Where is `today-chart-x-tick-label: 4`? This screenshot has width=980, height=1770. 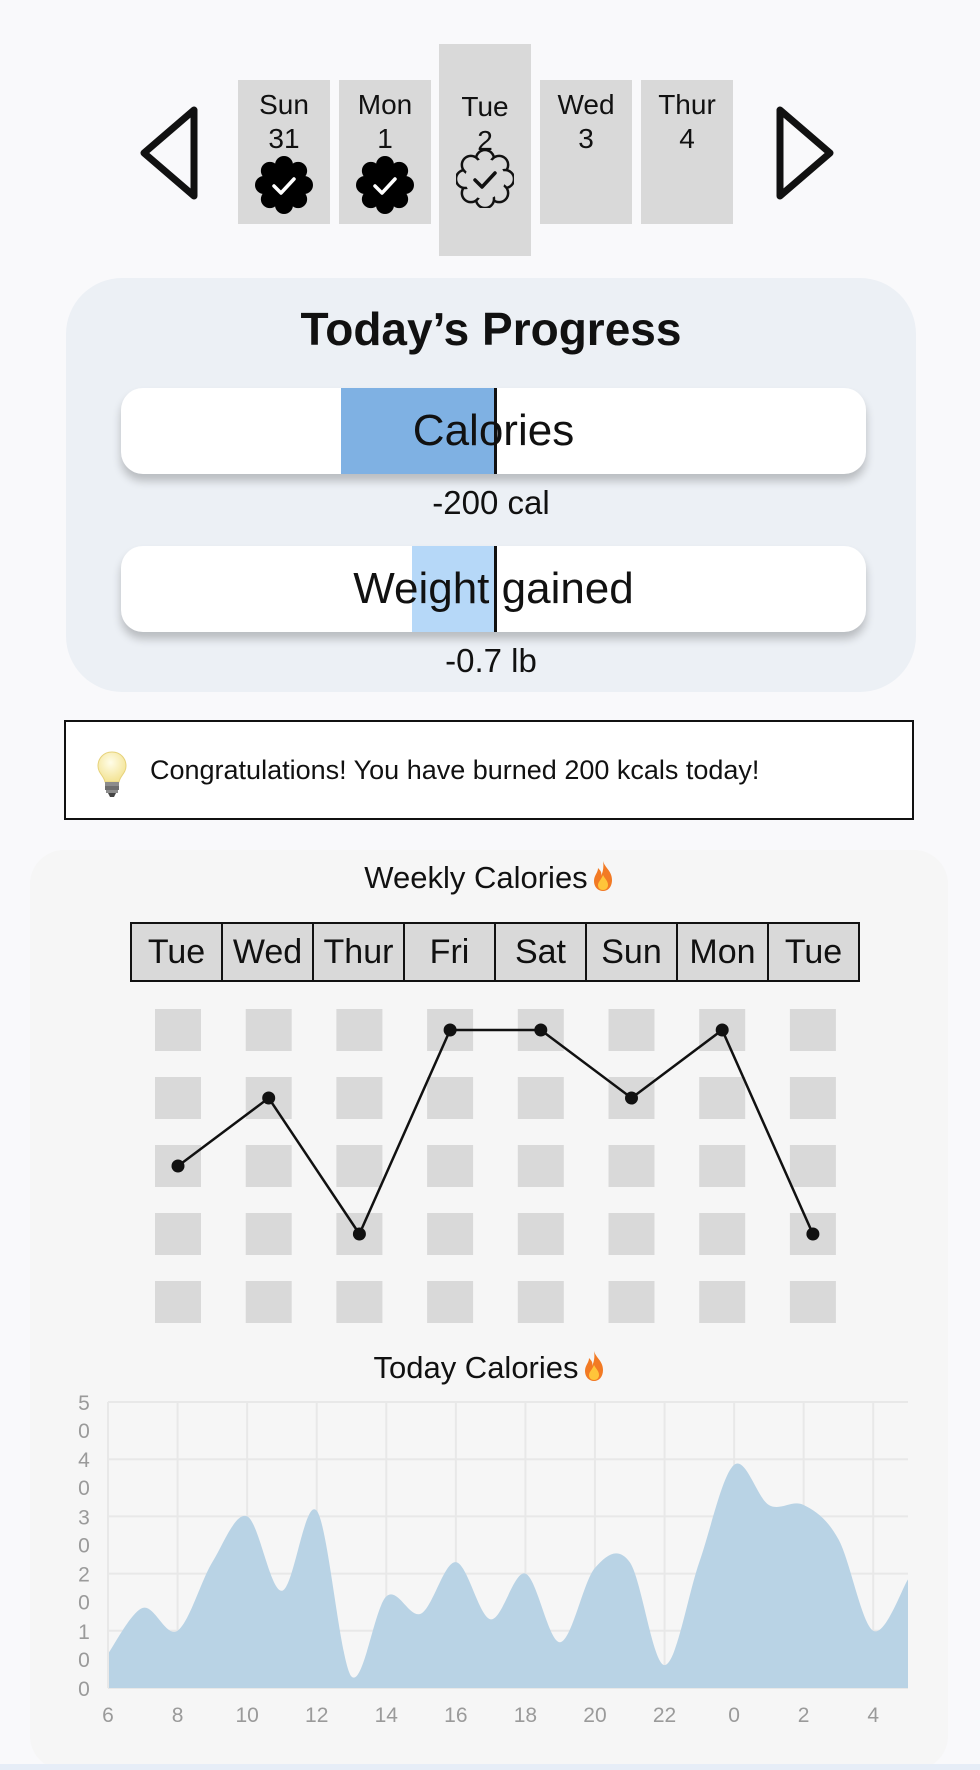
today-chart-x-tick-label: 4 is located at coordinates (873, 1715).